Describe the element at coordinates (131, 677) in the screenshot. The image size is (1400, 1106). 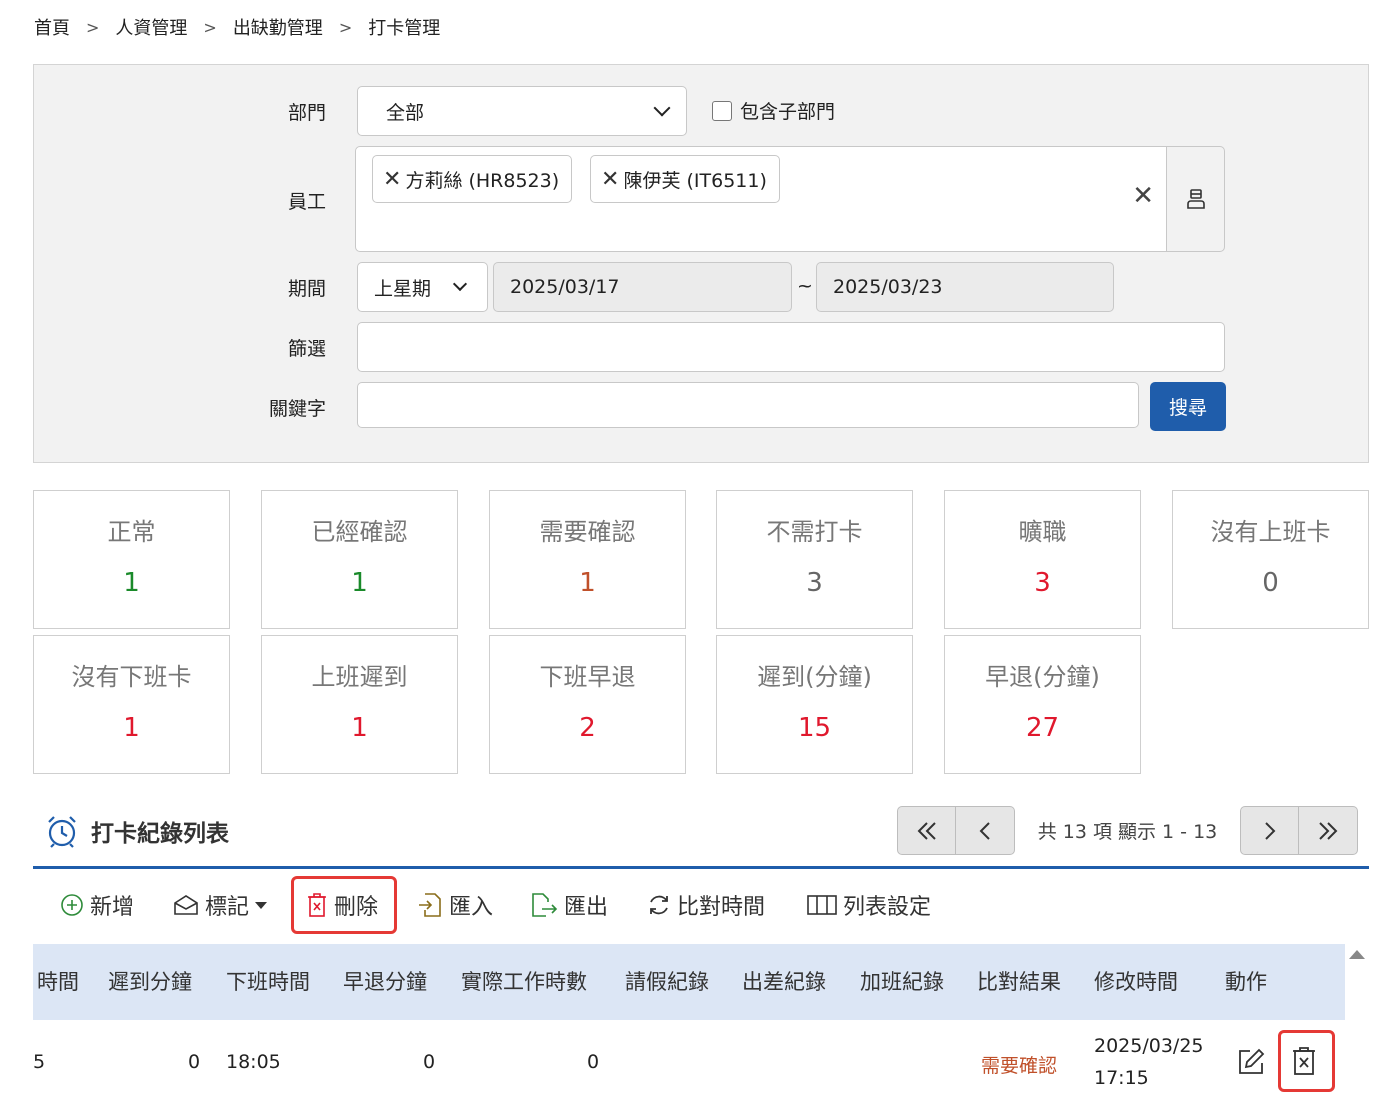
I see `stat-card-label: 沒有下班卡` at that location.